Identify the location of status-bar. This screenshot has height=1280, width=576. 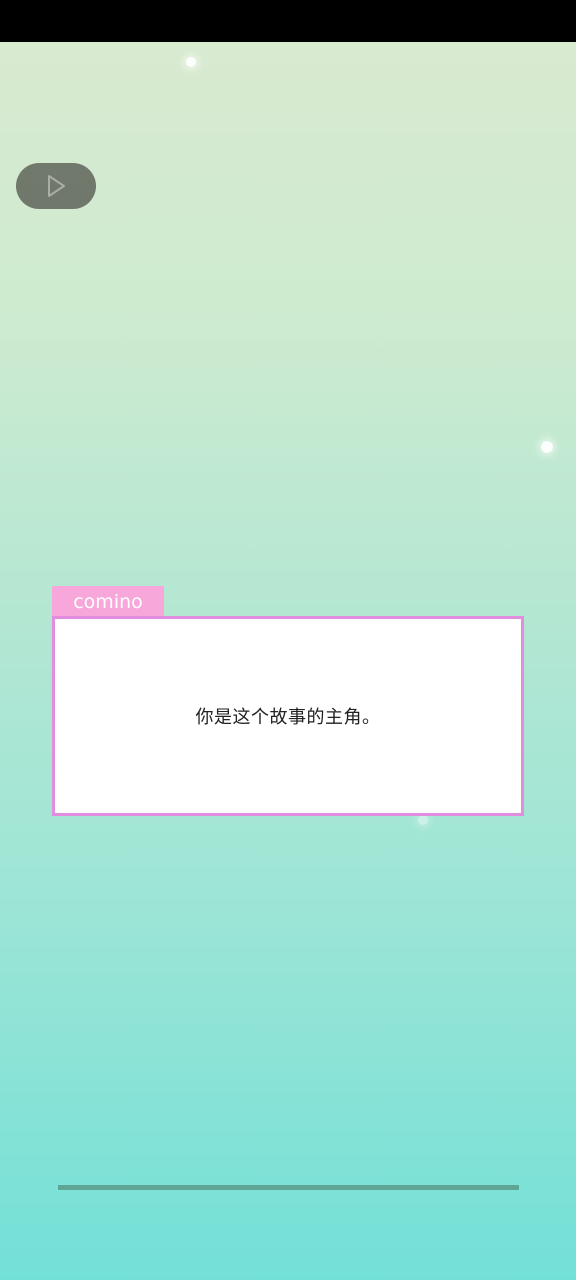
(288, 21).